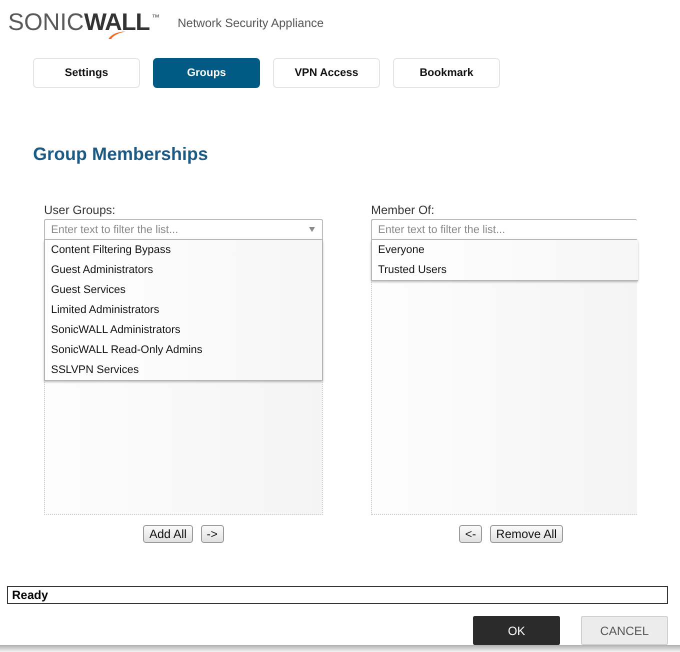 This screenshot has width=680, height=652. What do you see at coordinates (470, 534) in the screenshot?
I see `transfer-button: <-` at bounding box center [470, 534].